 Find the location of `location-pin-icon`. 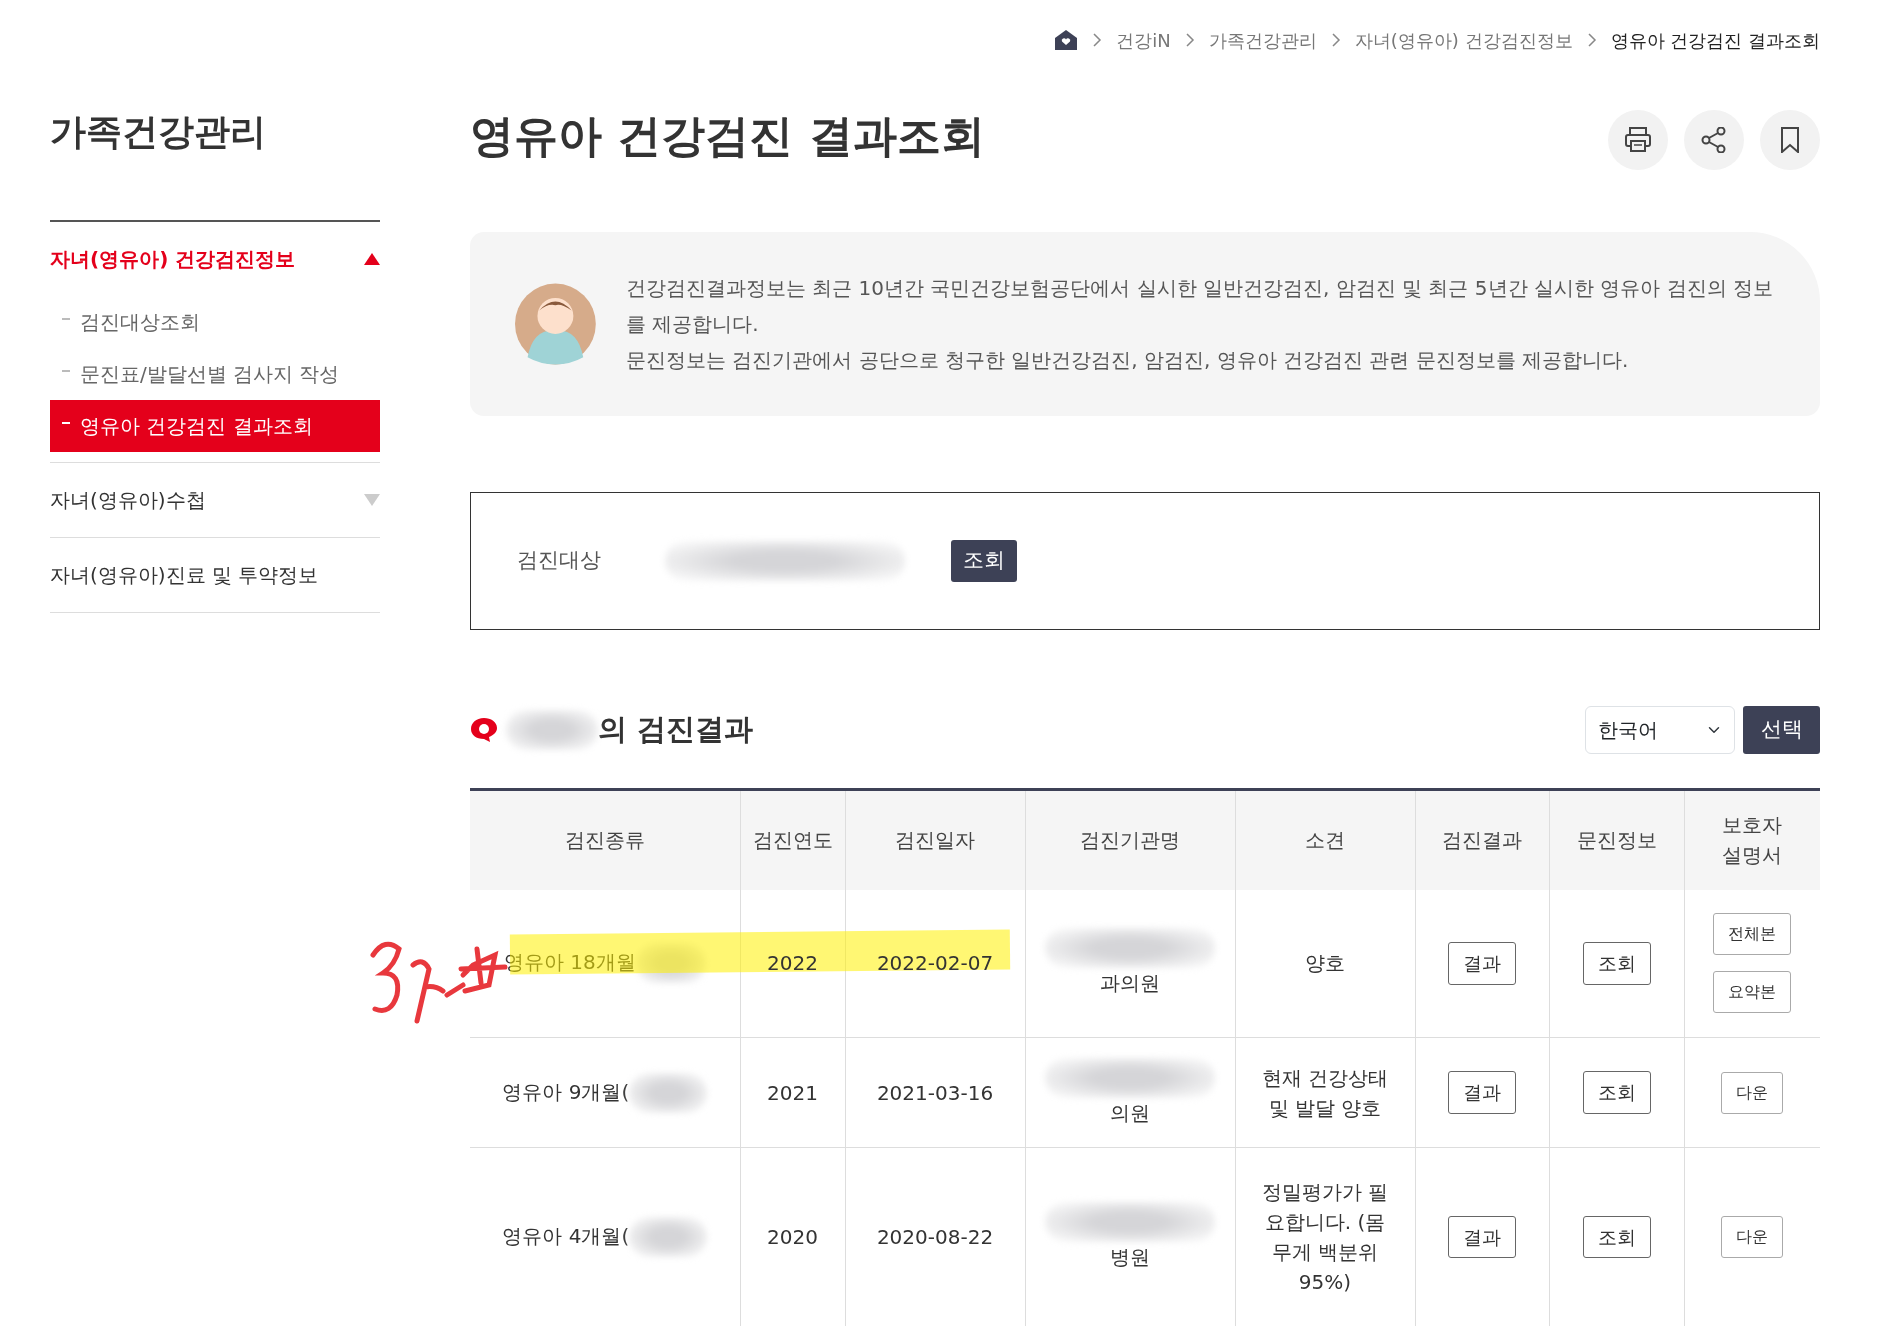

location-pin-icon is located at coordinates (484, 730).